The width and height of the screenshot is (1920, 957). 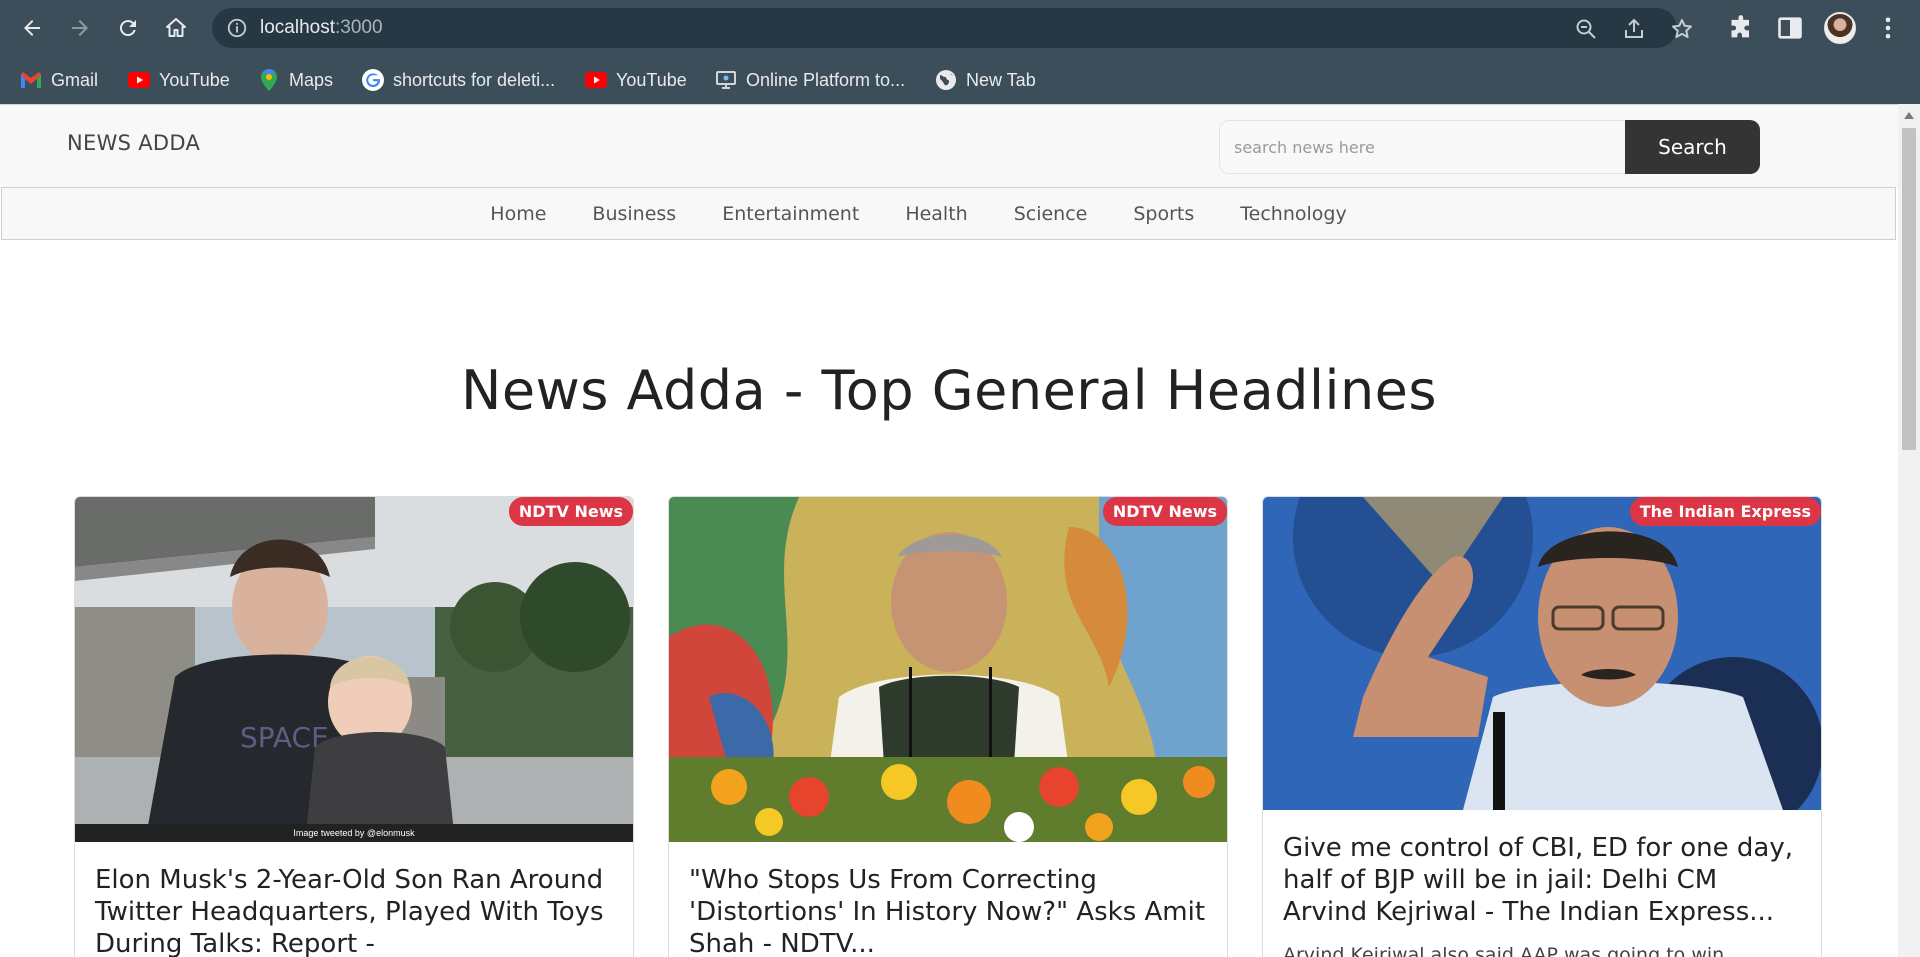 What do you see at coordinates (518, 214) in the screenshot?
I see `nav-home: Home` at bounding box center [518, 214].